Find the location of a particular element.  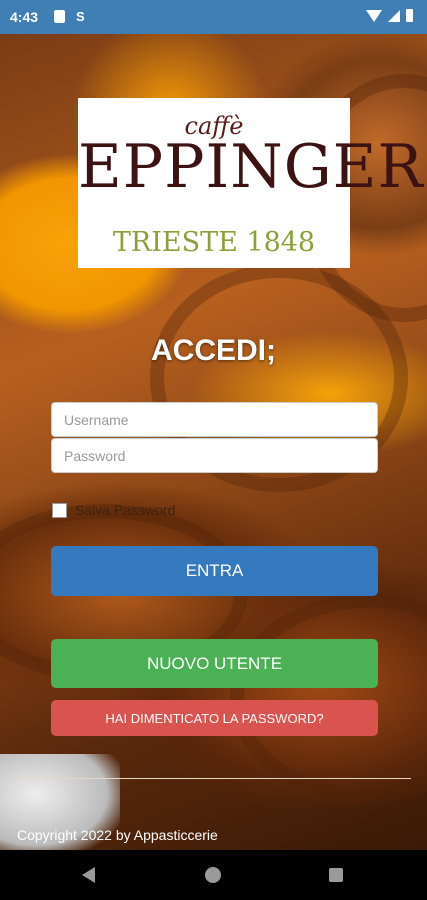

recent-apps-icon is located at coordinates (336, 875).